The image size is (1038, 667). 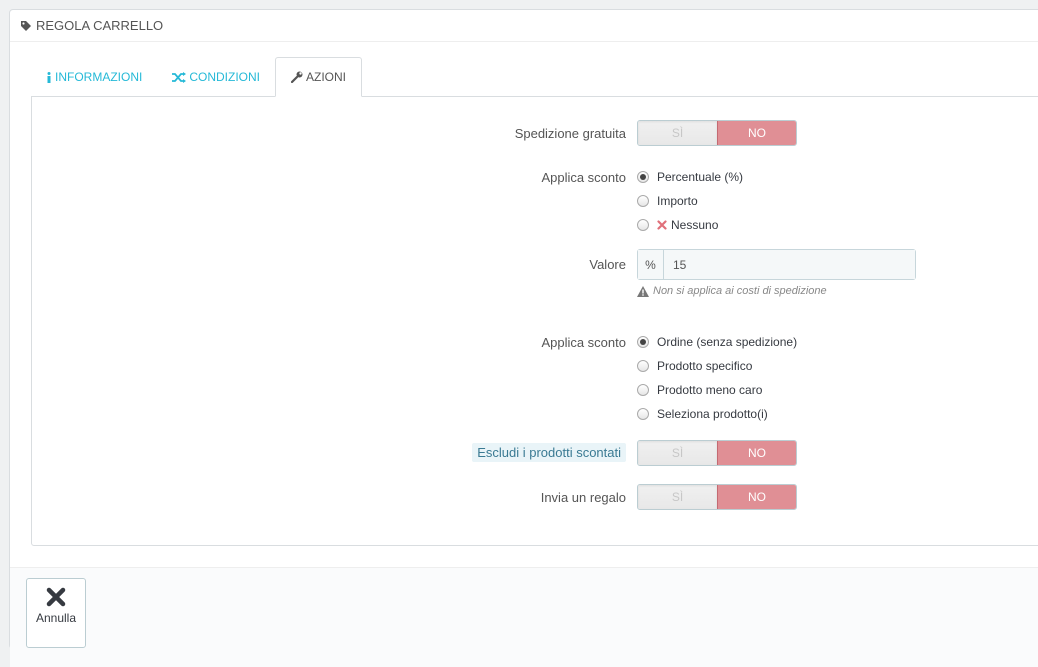 What do you see at coordinates (570, 133) in the screenshot?
I see `free-shipping-label: Spedizione gratuita` at bounding box center [570, 133].